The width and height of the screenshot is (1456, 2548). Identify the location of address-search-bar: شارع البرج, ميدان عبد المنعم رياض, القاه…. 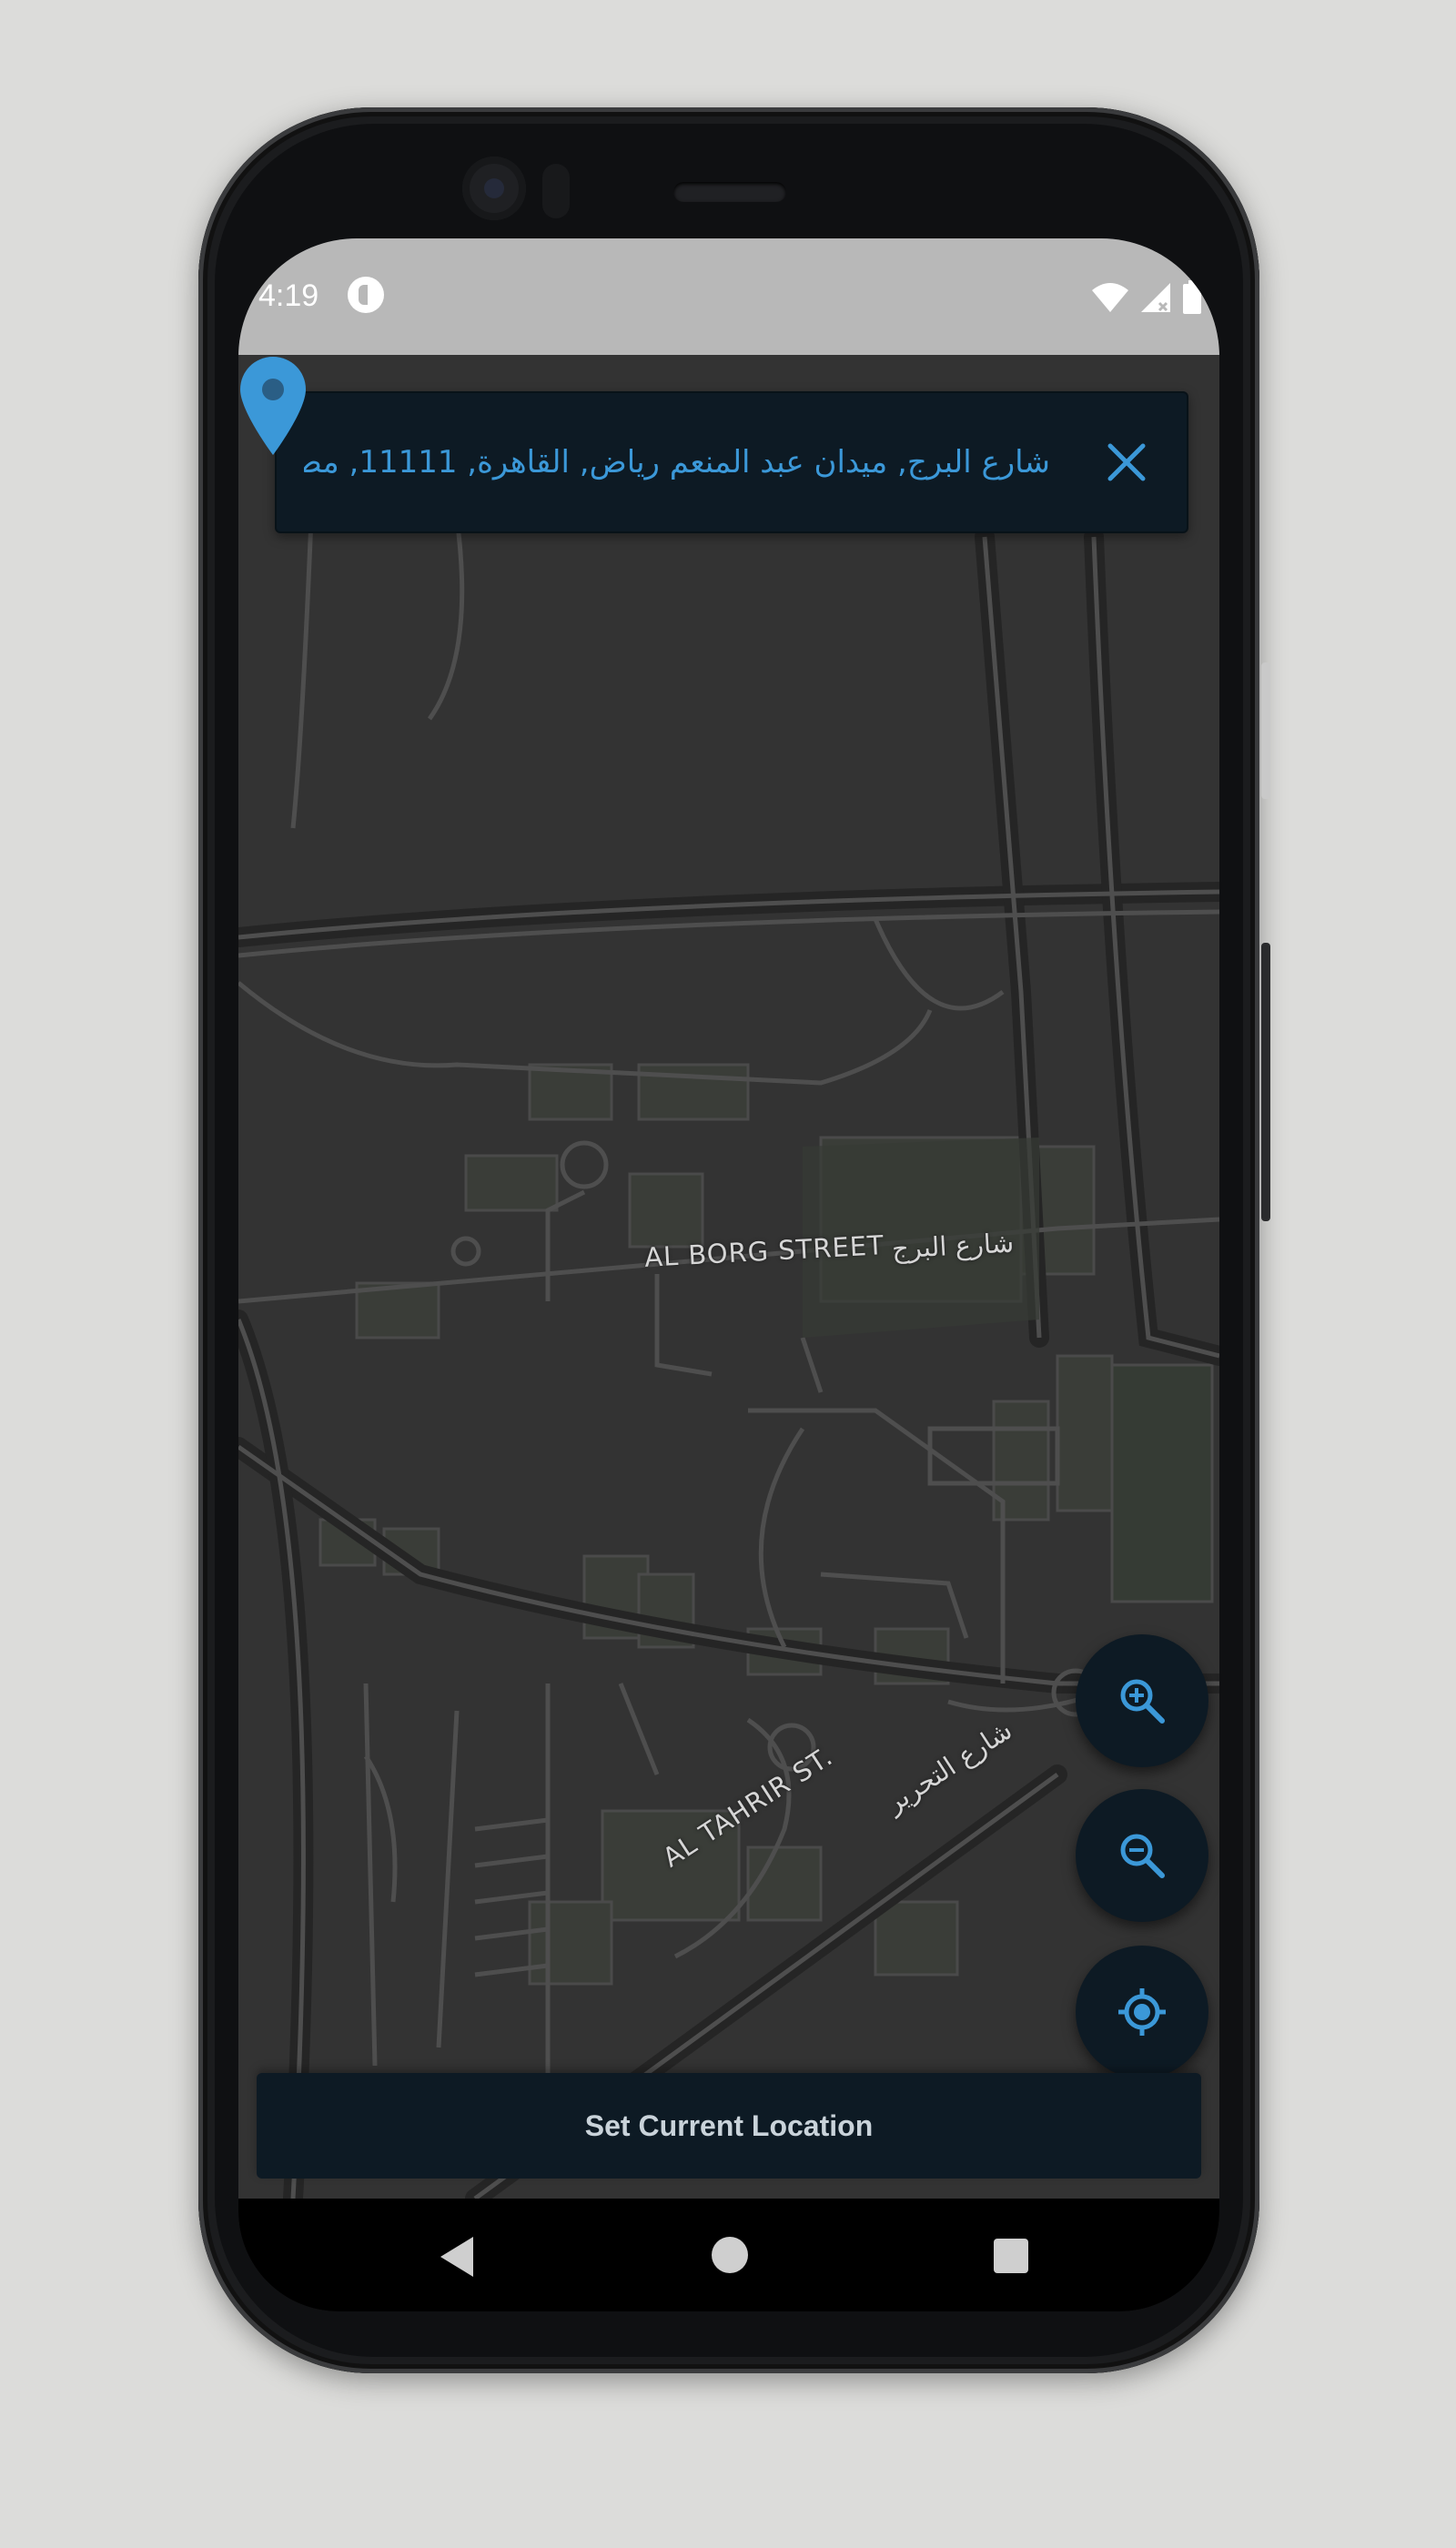
(732, 462).